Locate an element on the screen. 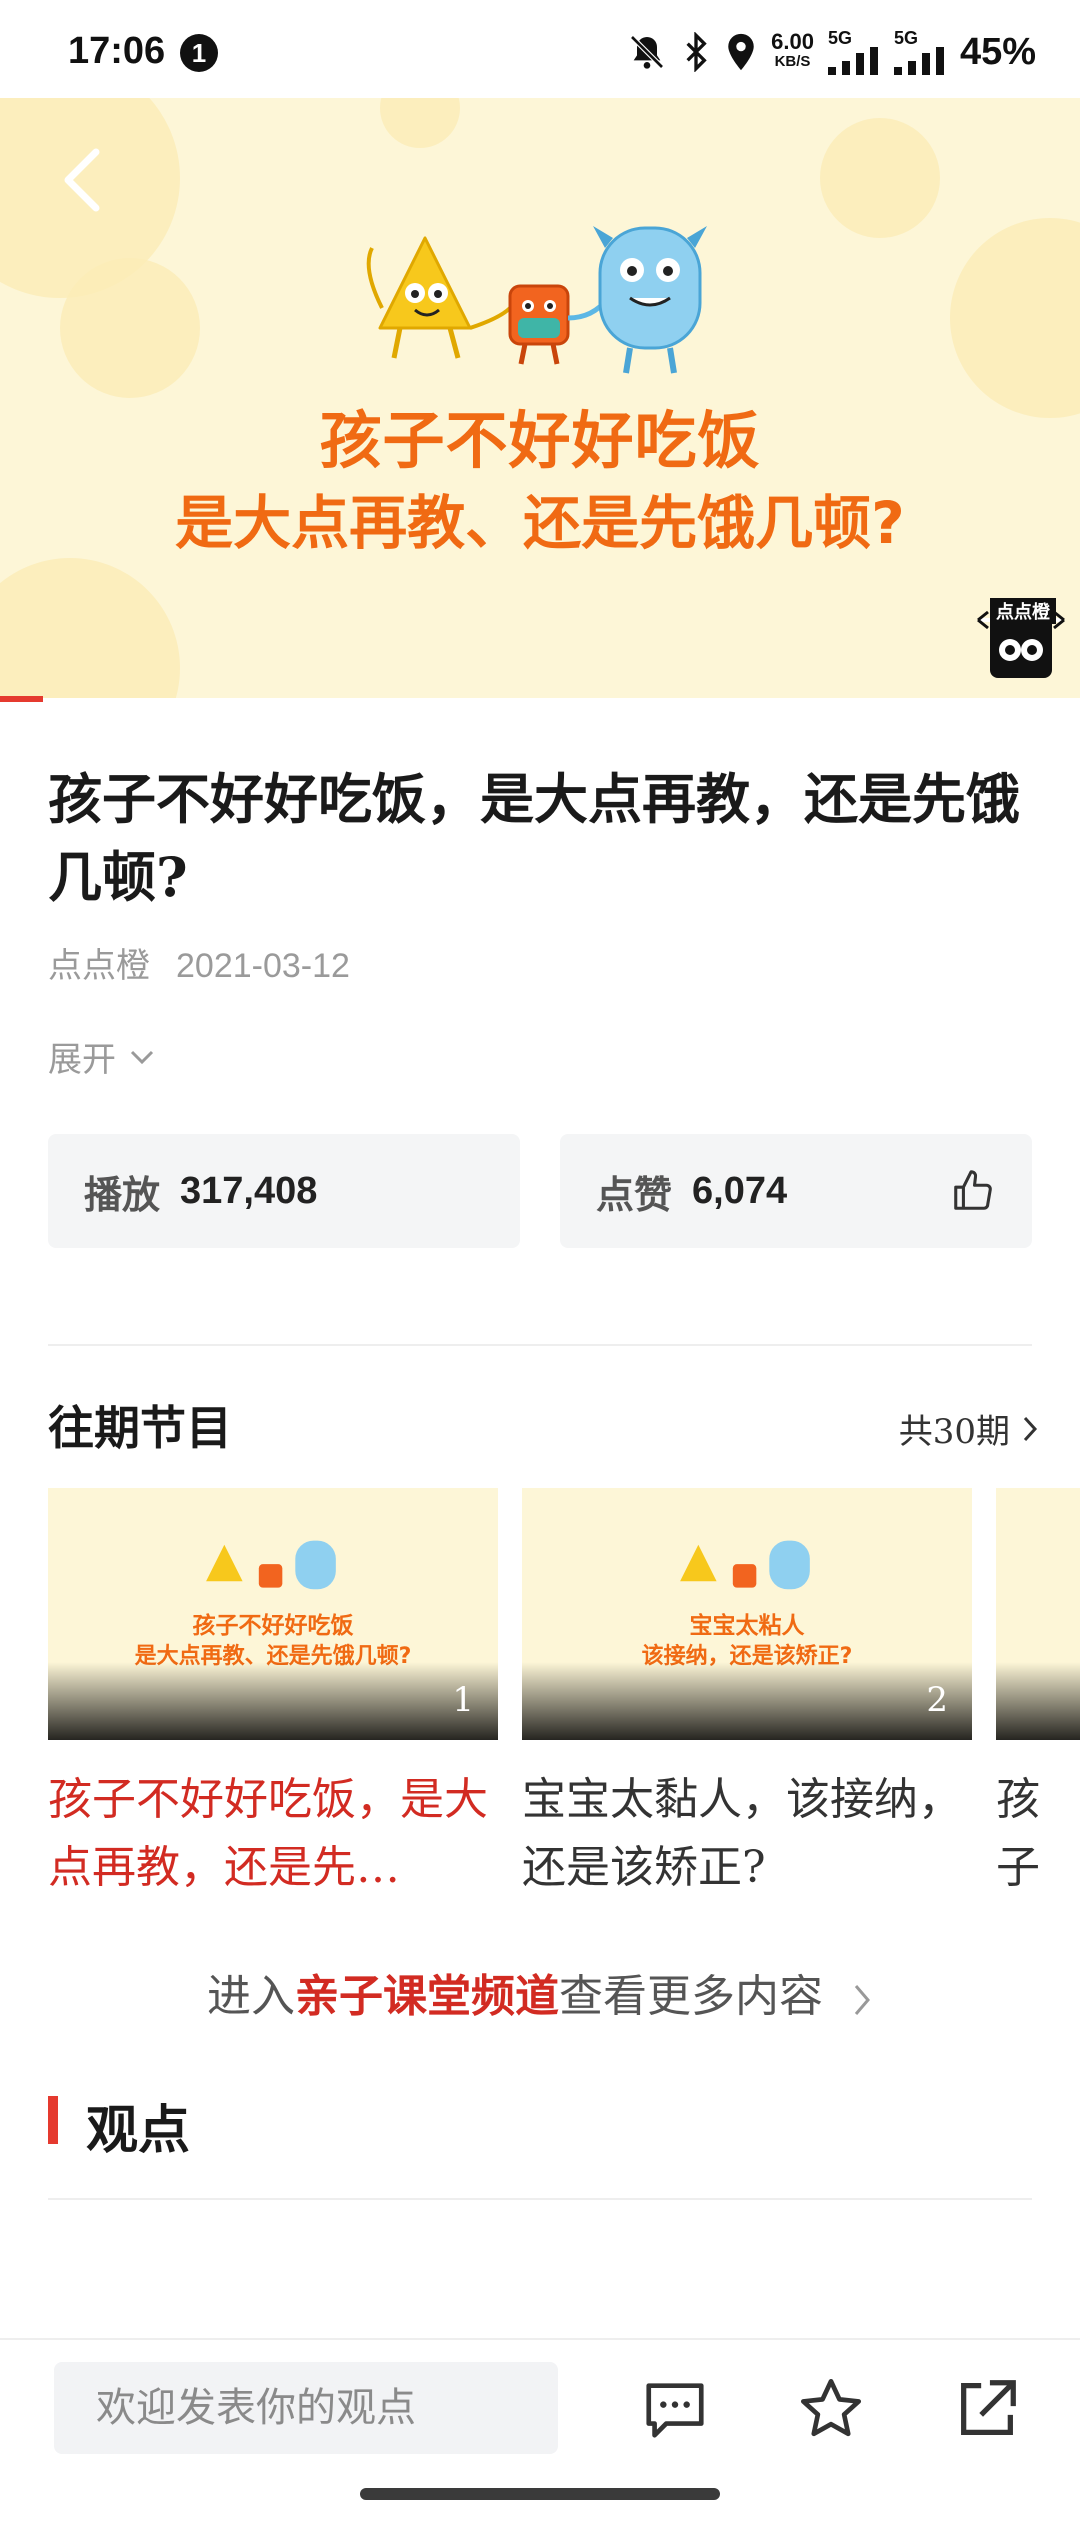  article-title: 孩子不好好吃饭，是大点再教，还是先饿几顿? is located at coordinates (534, 838).